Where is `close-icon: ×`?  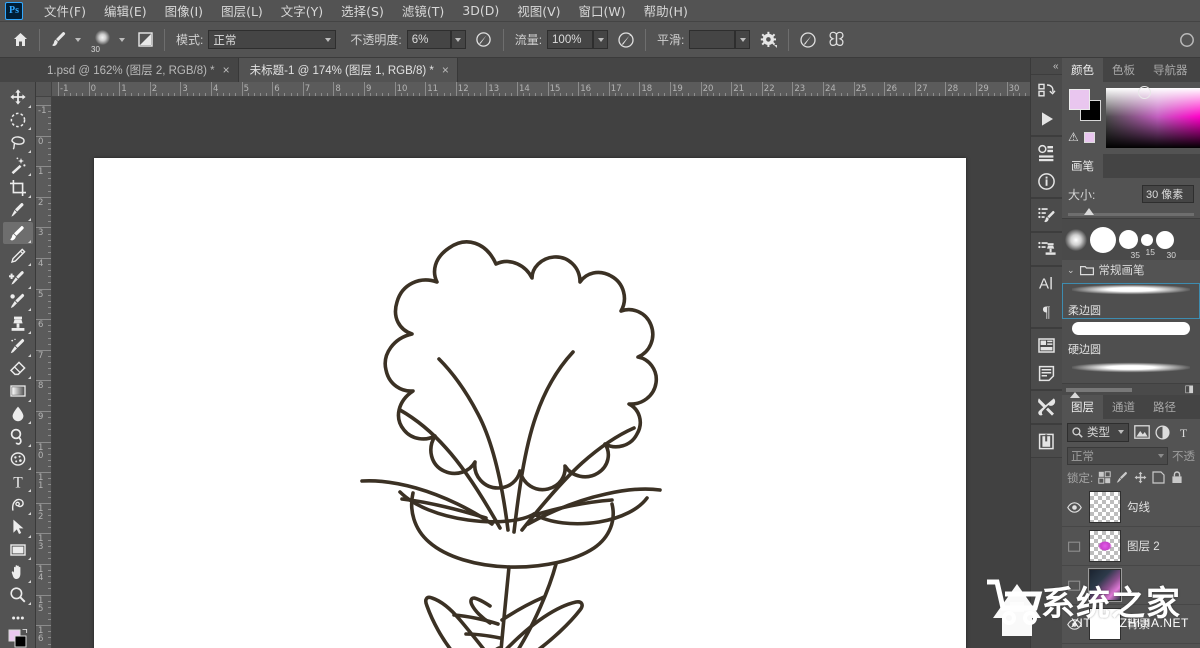 close-icon: × is located at coordinates (226, 70).